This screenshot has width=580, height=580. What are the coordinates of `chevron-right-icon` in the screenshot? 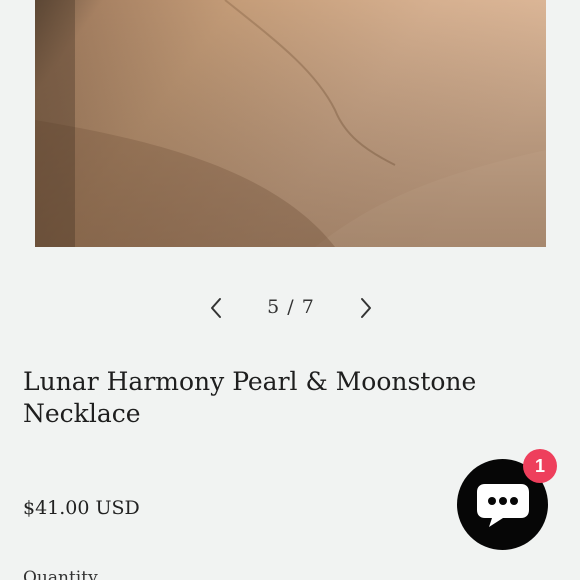 It's located at (366, 308).